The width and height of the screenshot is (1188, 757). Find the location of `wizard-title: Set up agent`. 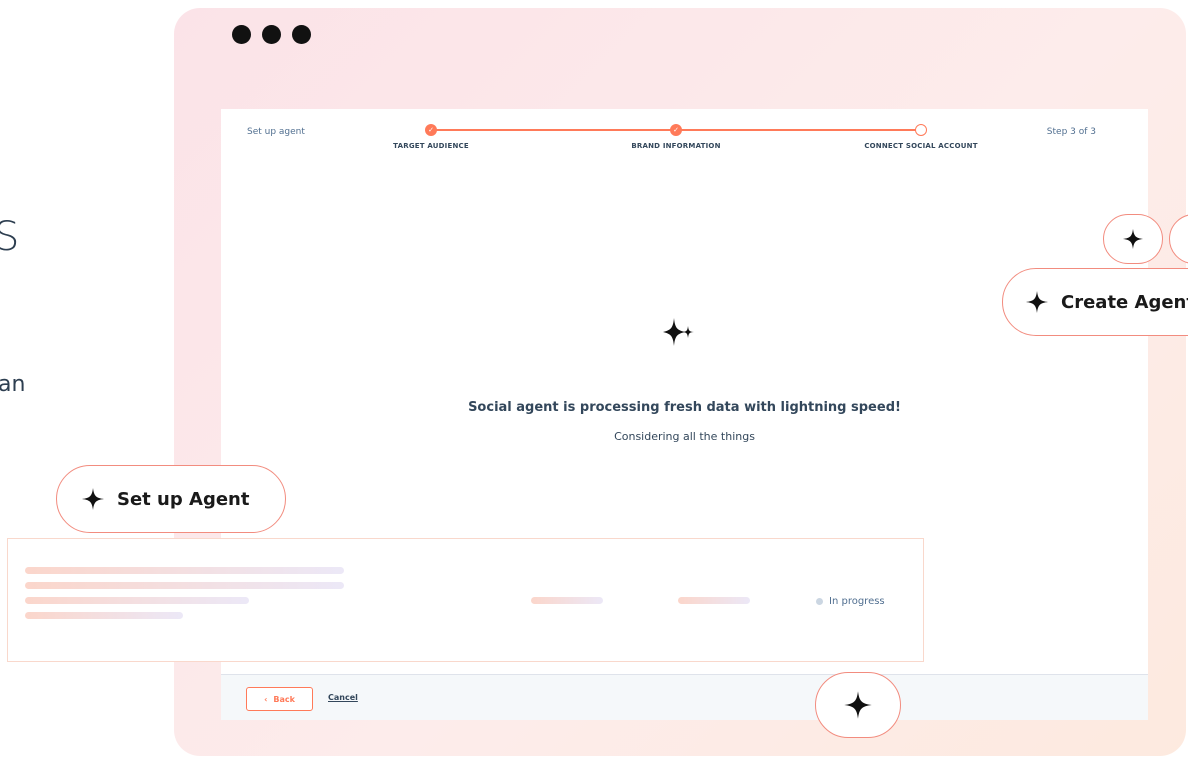

wizard-title: Set up agent is located at coordinates (276, 132).